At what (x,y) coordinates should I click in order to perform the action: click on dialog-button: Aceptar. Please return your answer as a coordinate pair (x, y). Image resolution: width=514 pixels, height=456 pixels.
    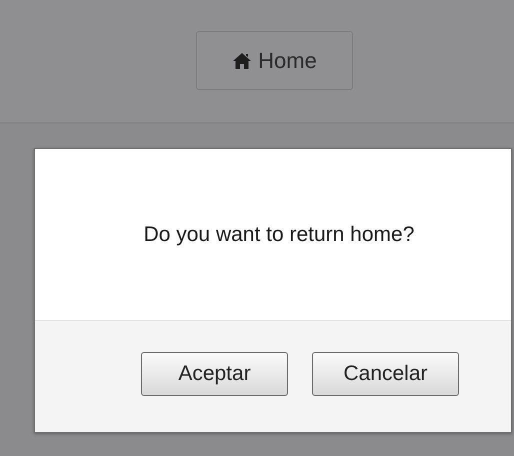
    Looking at the image, I should click on (214, 374).